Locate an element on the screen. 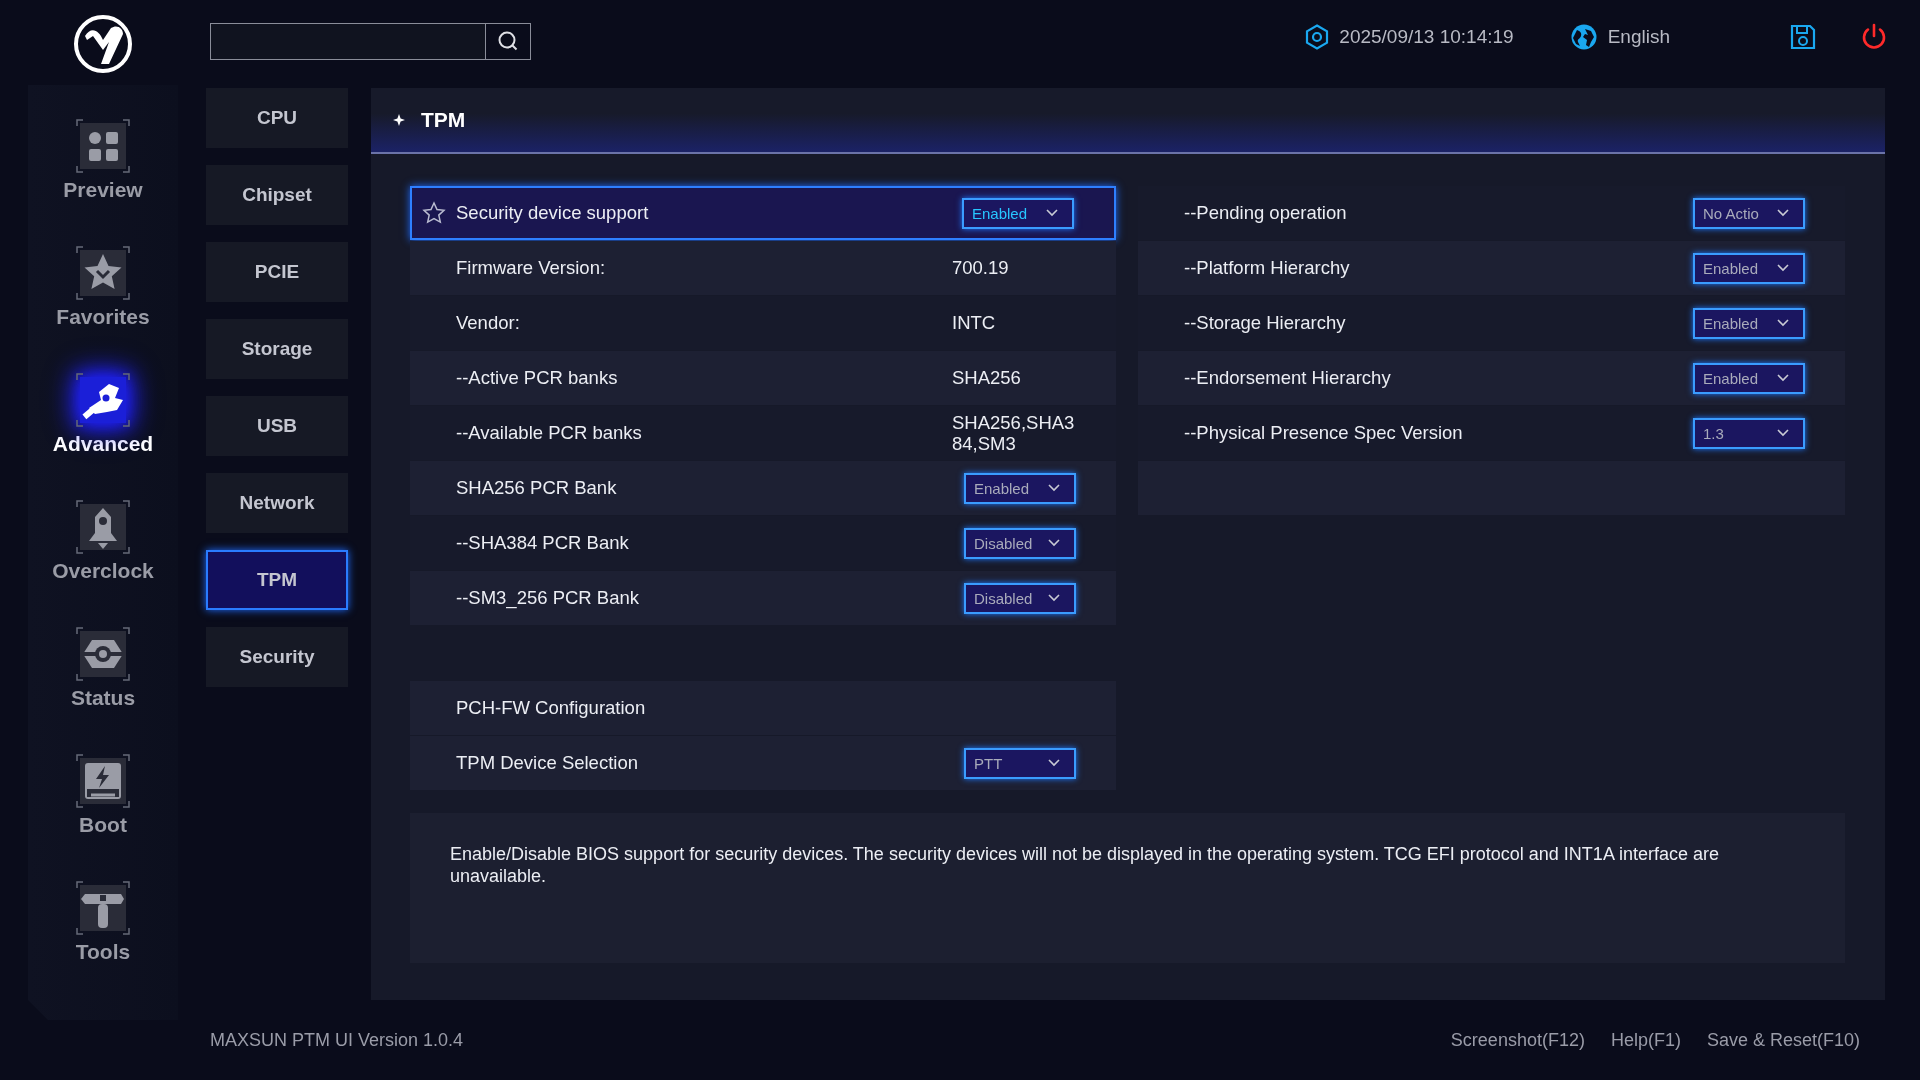 The height and width of the screenshot is (1080, 1920). shortcut-link: Save & Reset(F10) is located at coordinates (1783, 1040).